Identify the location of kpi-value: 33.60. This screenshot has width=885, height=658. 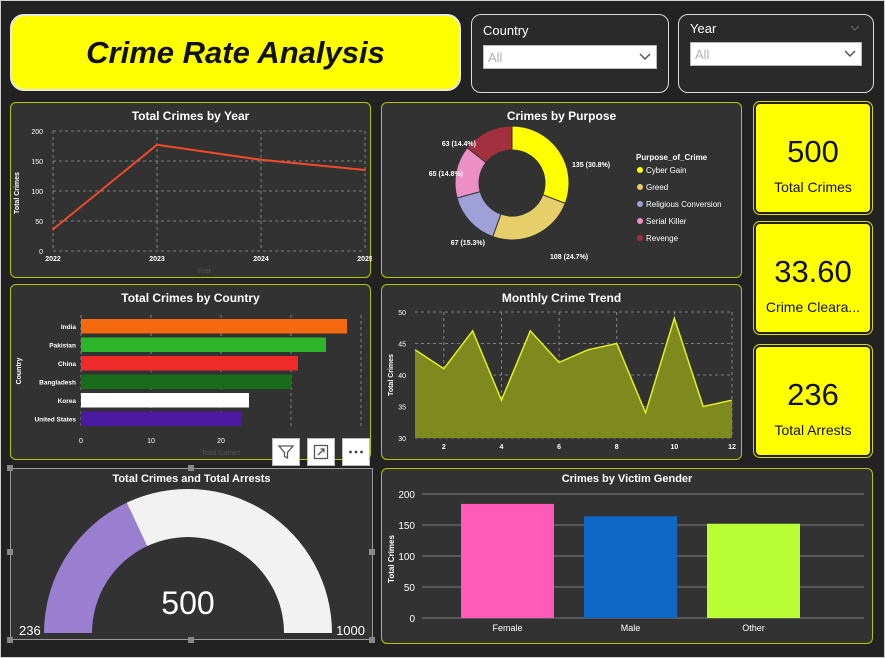
(813, 271).